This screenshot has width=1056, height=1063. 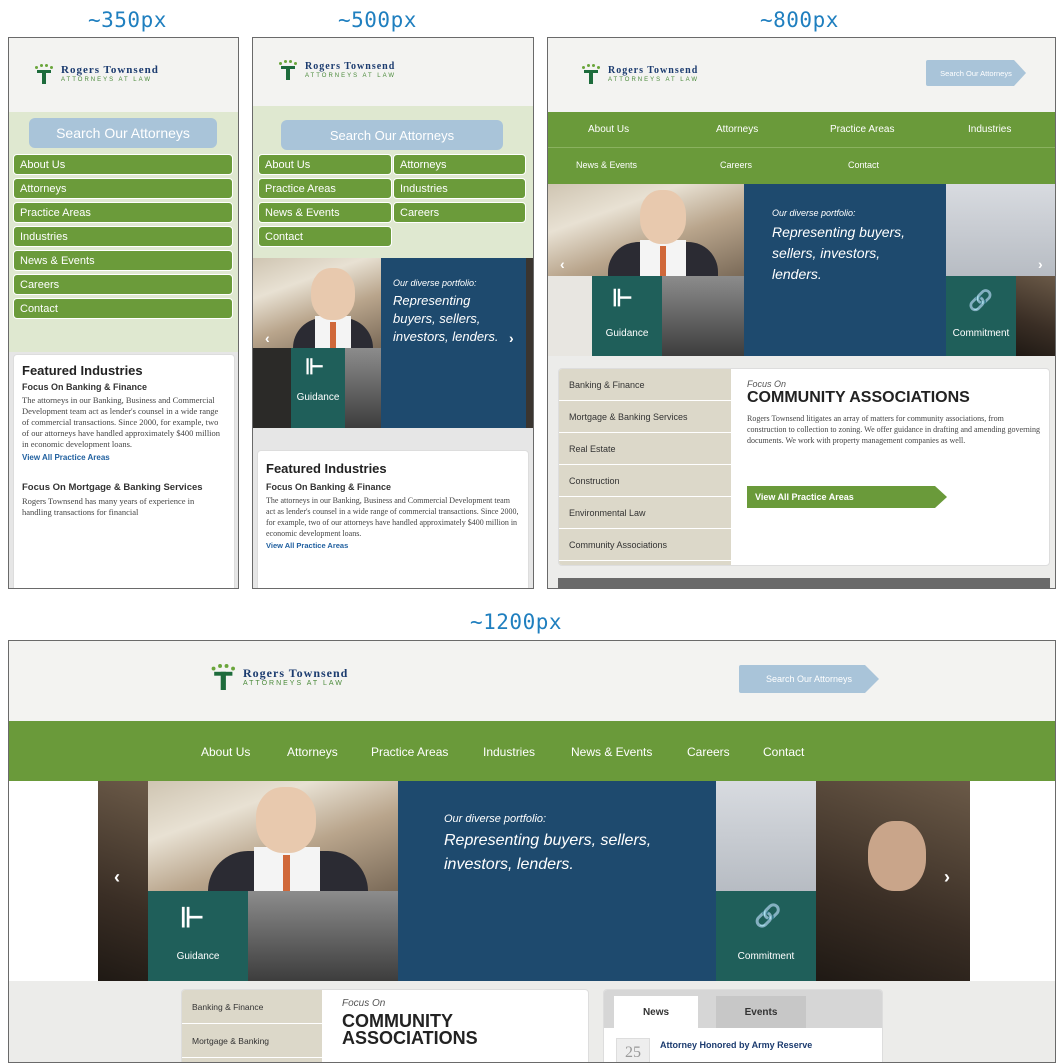 I want to click on industry-environmental-law: Environmental Law, so click(x=645, y=513).